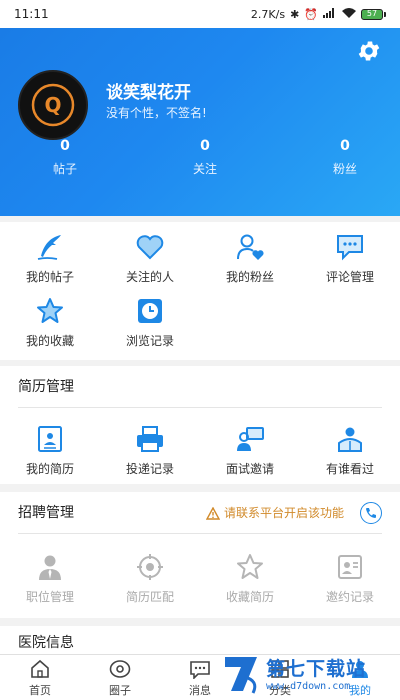 The image size is (400, 700). I want to click on recruit-resume-match: 简历匹配, so click(150, 580).